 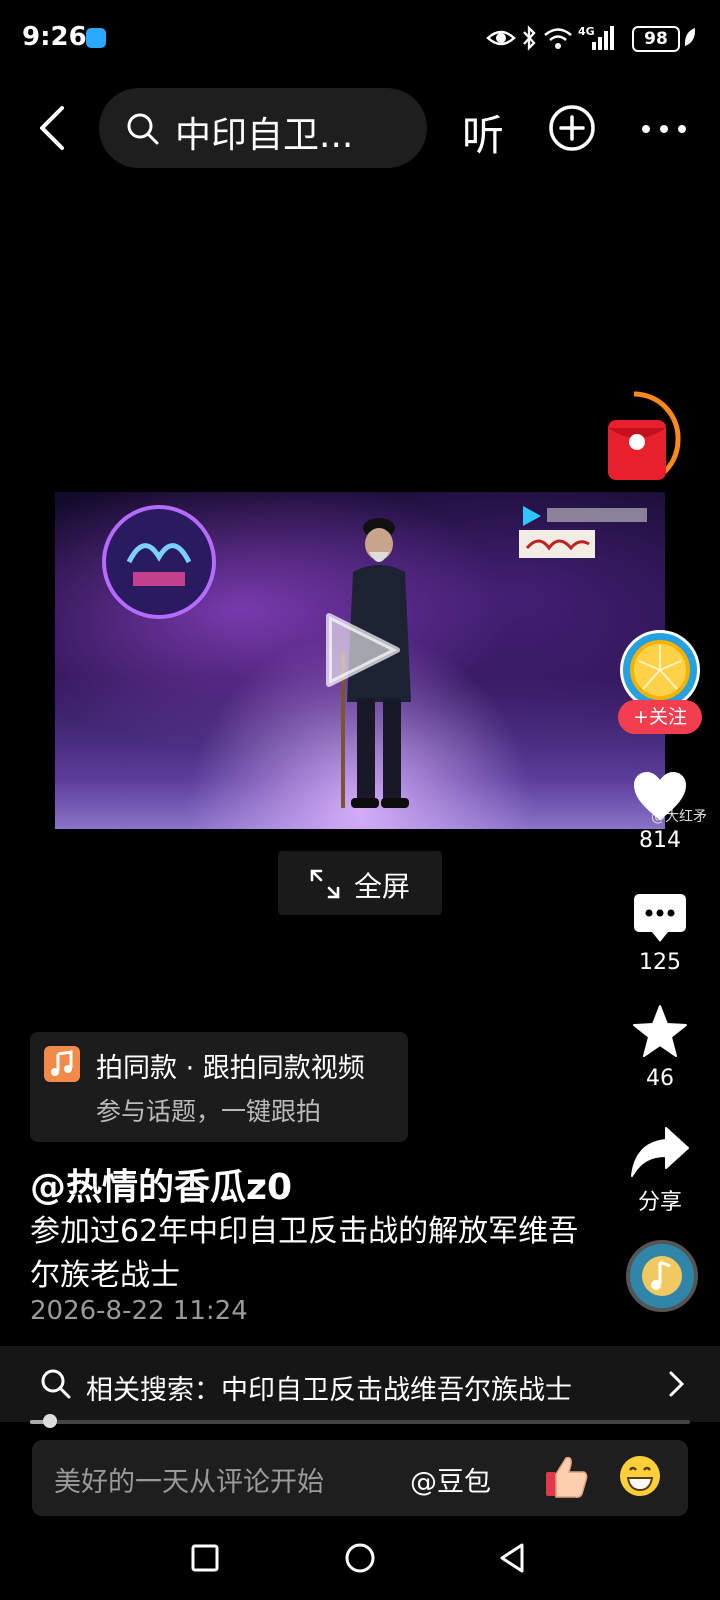 I want to click on system-navigation-bar, so click(x=360, y=1560).